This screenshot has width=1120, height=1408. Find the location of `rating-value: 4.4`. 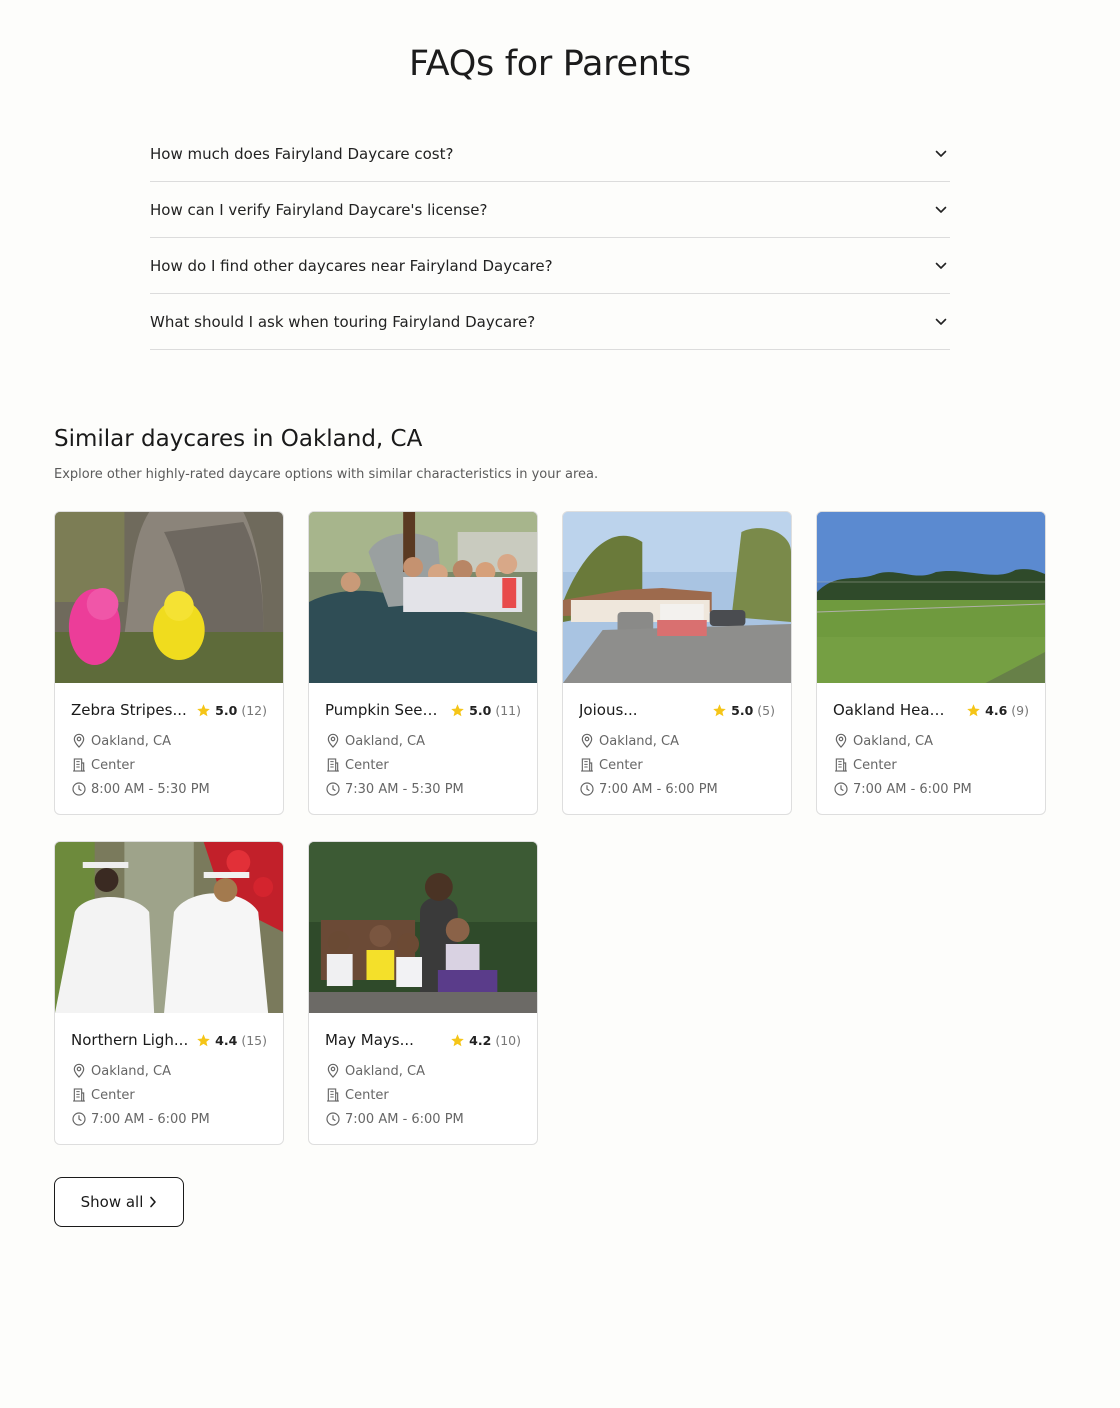

rating-value: 4.4 is located at coordinates (226, 1040).